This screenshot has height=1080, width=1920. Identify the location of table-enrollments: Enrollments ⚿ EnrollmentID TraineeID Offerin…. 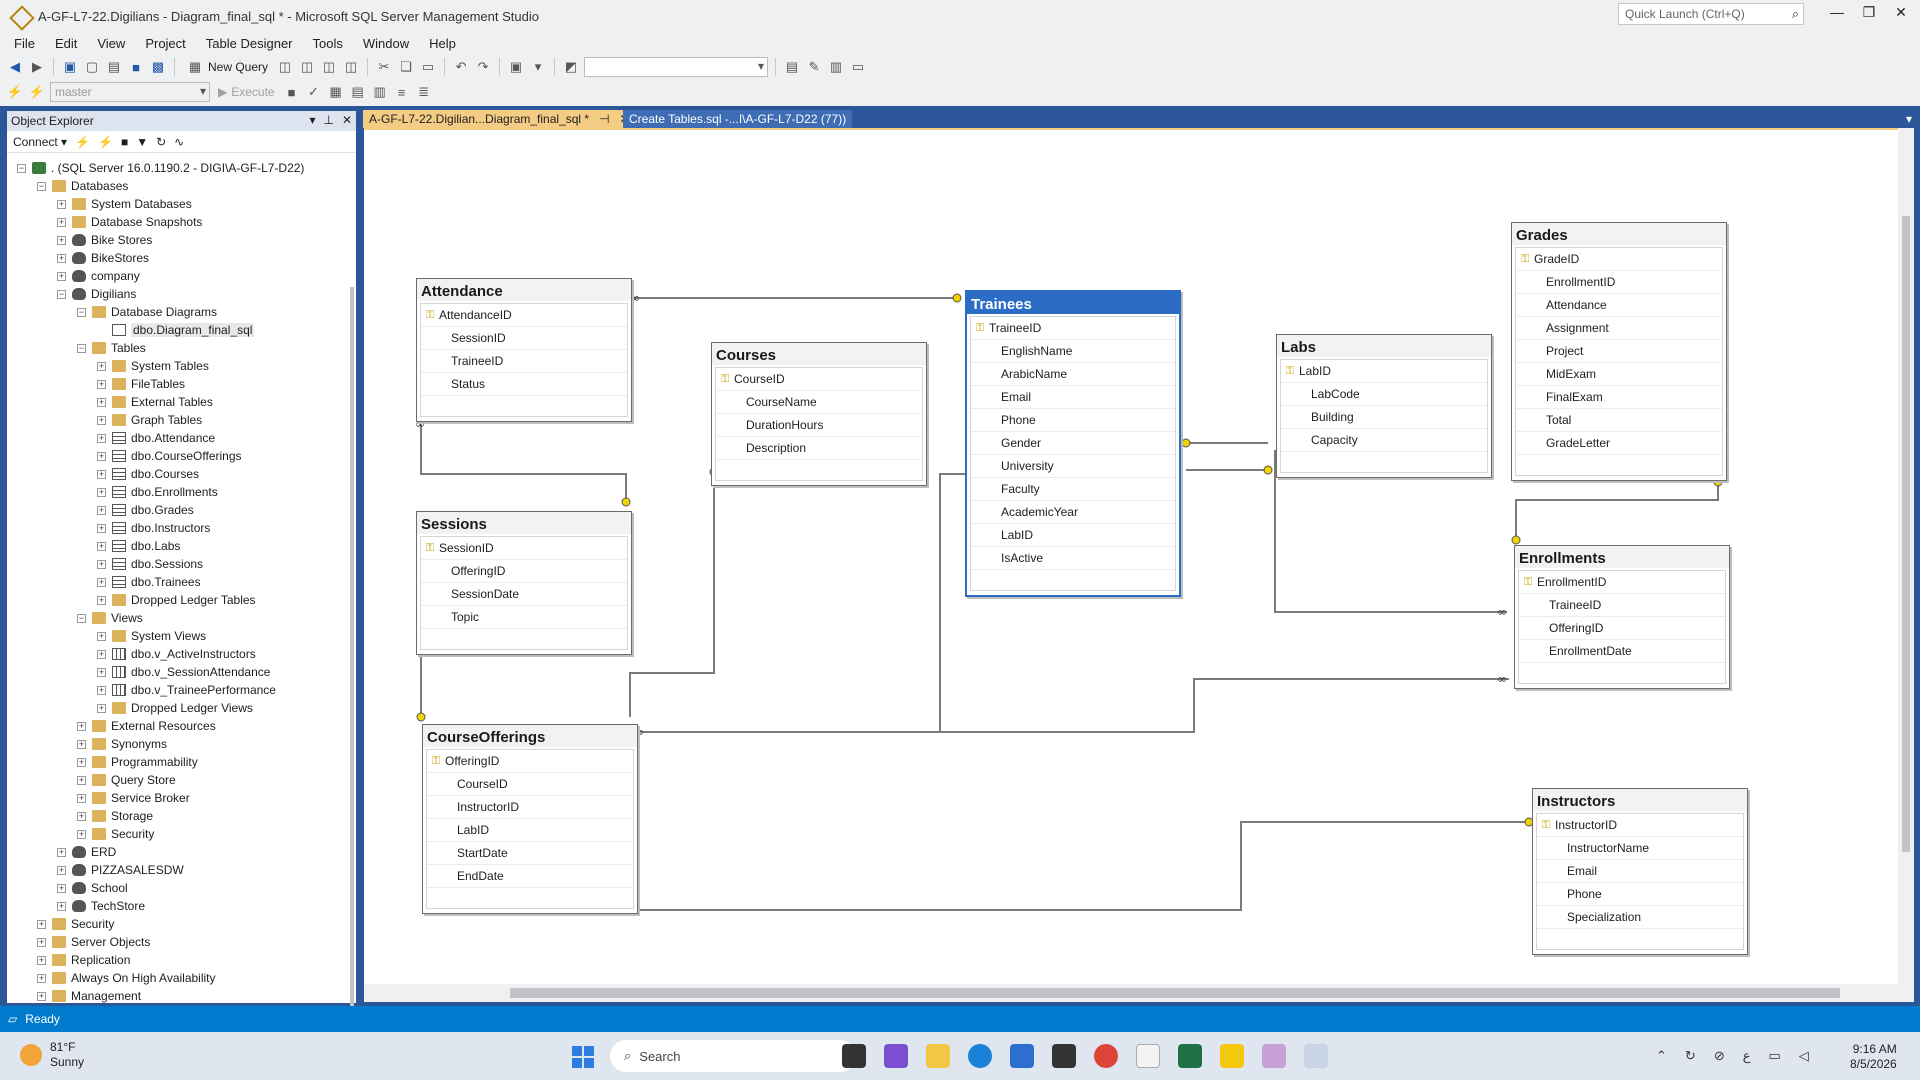
(1622, 617).